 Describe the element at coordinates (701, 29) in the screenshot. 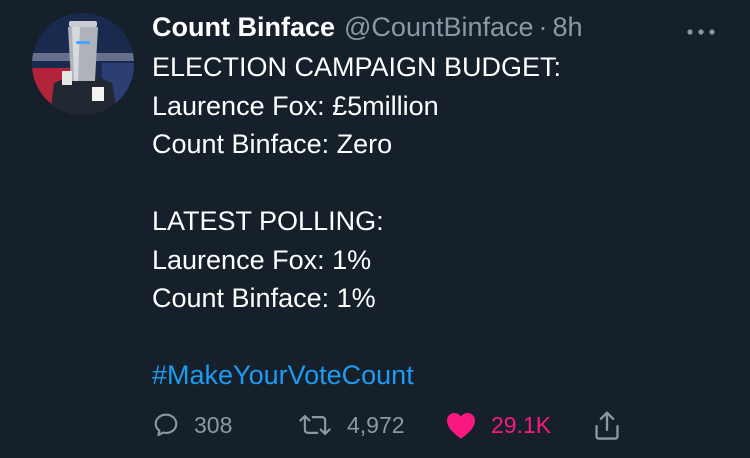

I see `more-horizontal-icon` at that location.